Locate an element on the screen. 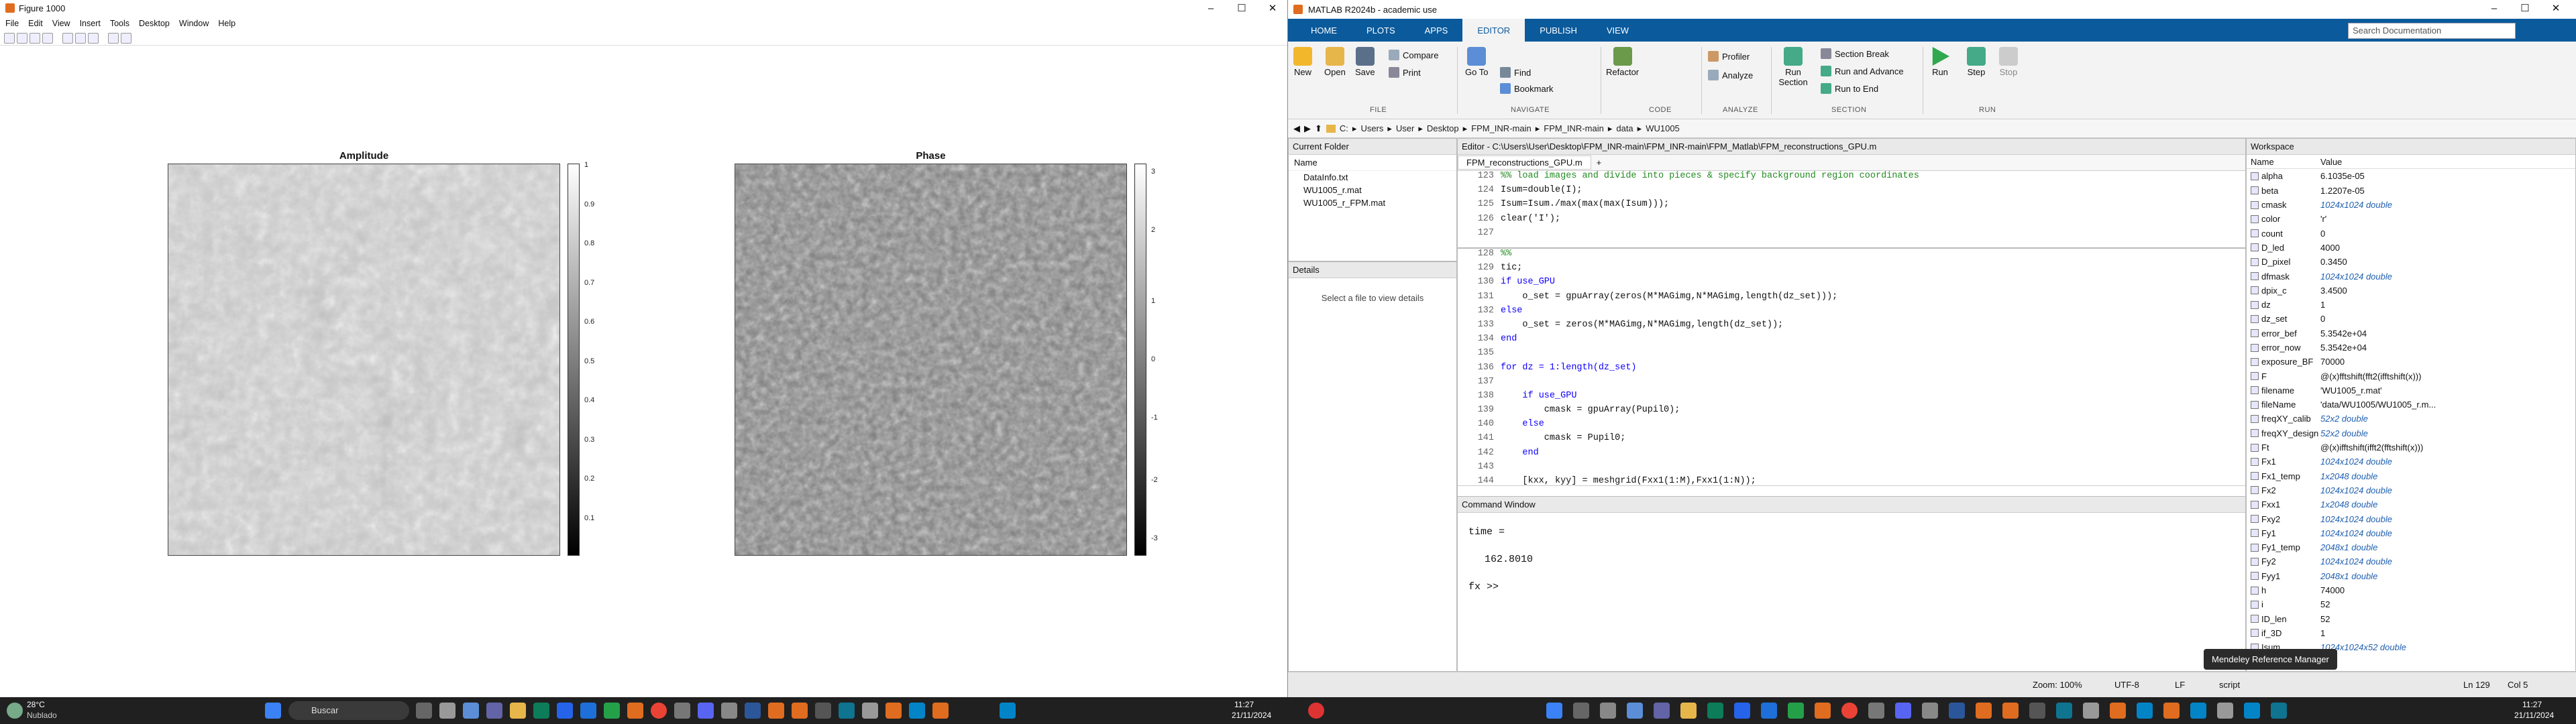 Image resolution: width=2576 pixels, height=724 pixels. workspace-row: D_led 4000 is located at coordinates (2411, 248).